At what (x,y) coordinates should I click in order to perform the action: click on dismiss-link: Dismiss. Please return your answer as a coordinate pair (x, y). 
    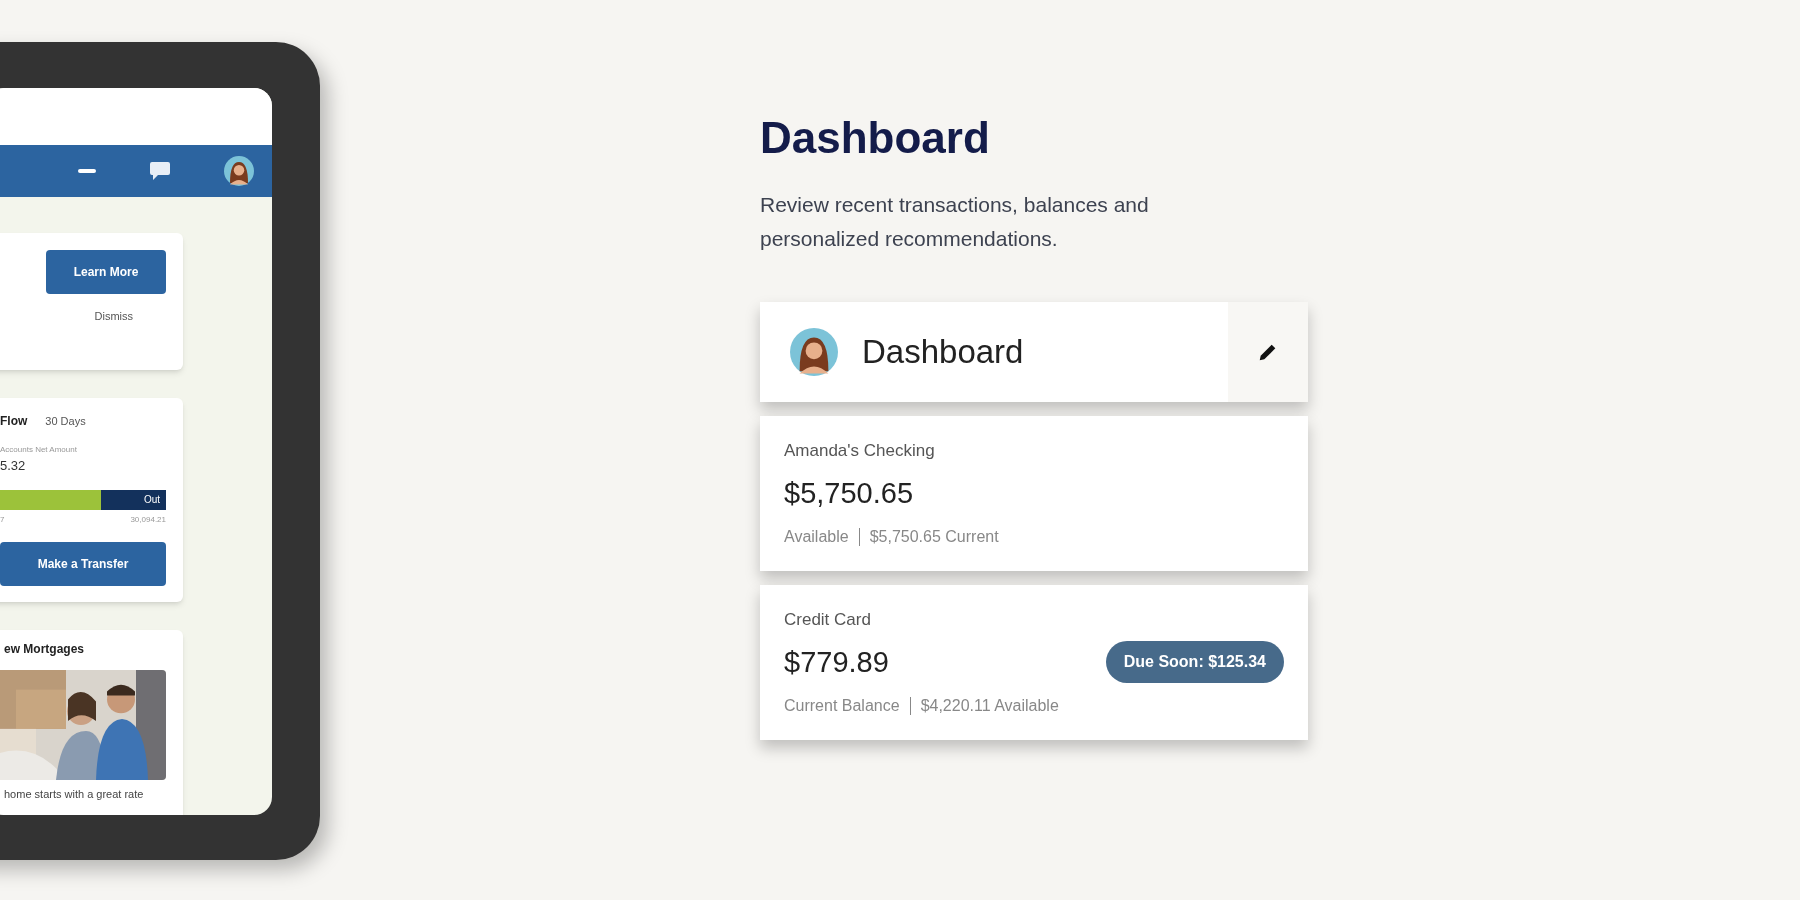
    Looking at the image, I should click on (113, 316).